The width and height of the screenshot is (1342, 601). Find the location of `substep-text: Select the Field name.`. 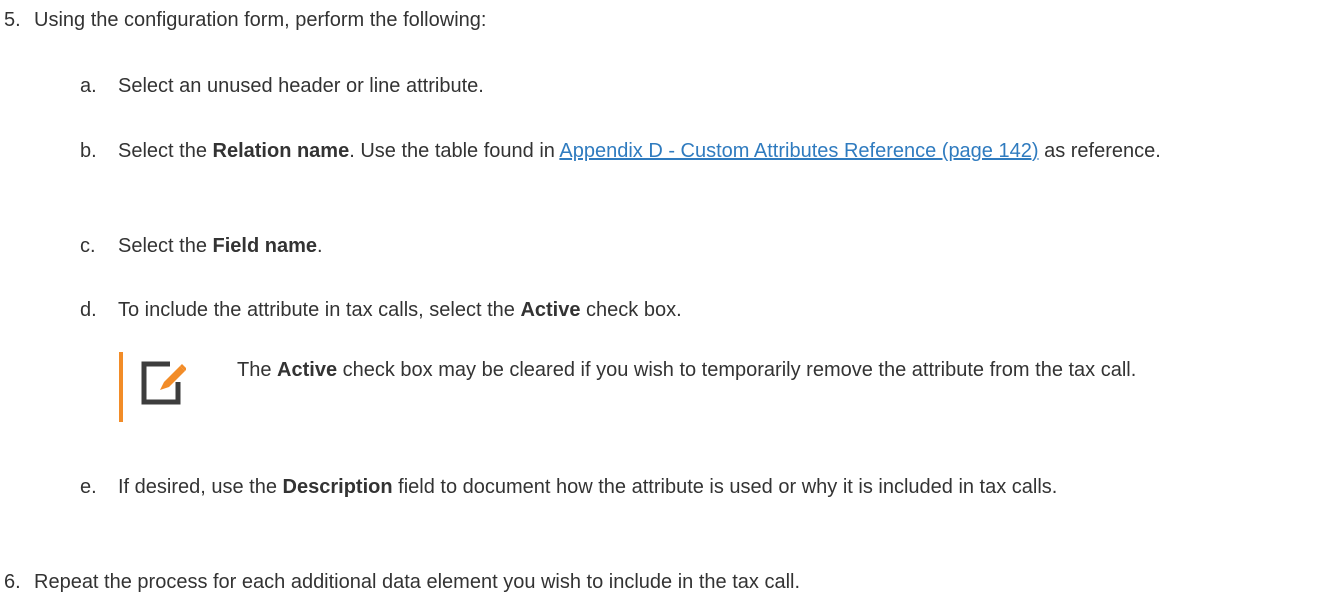

substep-text: Select the Field name. is located at coordinates (710, 246).